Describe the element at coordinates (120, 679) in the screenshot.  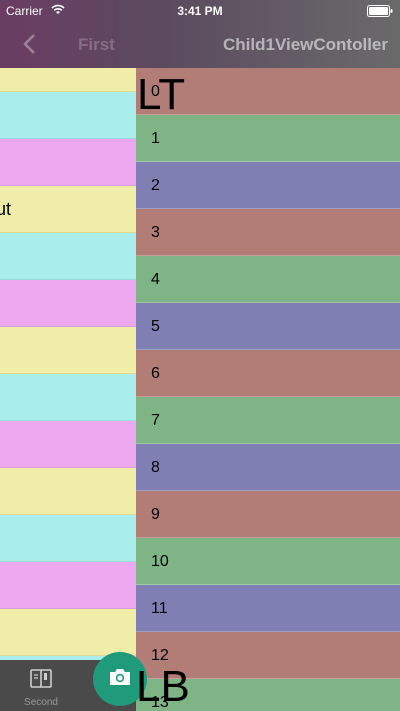
I see `camera-icon` at that location.